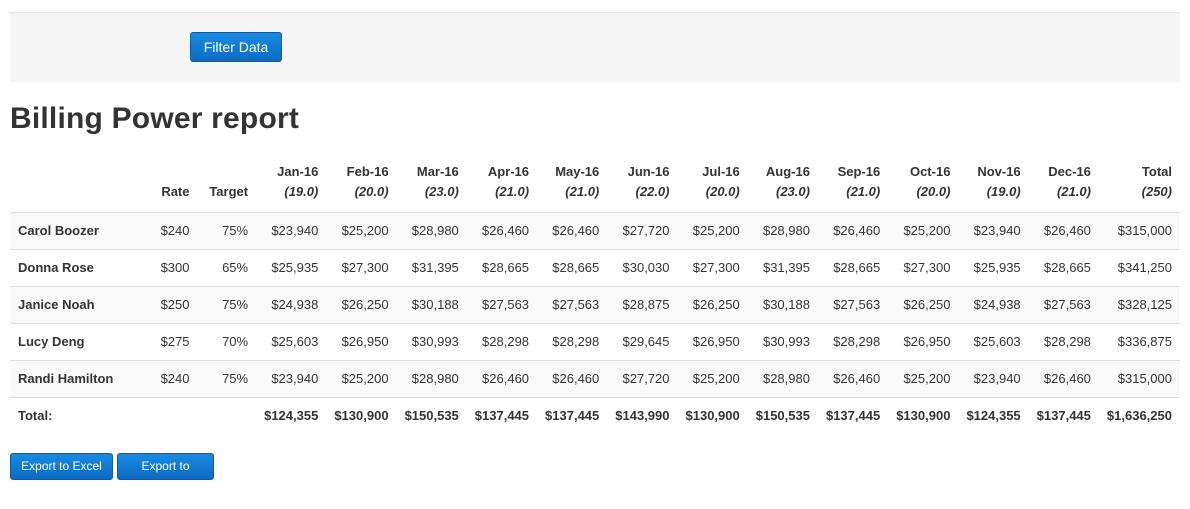  Describe the element at coordinates (1139, 267) in the screenshot. I see `total-cell: $341,250` at that location.